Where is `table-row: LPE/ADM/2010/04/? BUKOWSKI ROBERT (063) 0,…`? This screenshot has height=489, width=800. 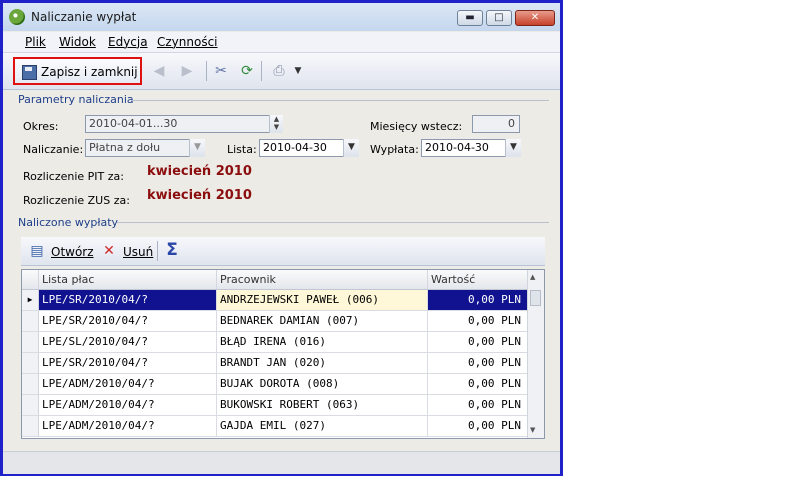
table-row: LPE/ADM/2010/04/? BUKOWSKI ROBERT (063) 0,… is located at coordinates (275, 405).